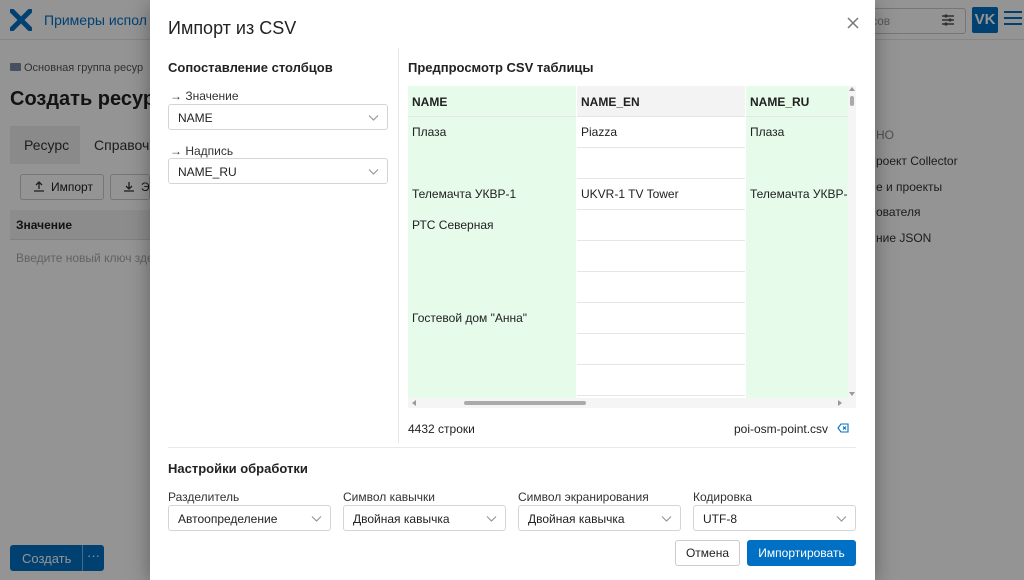  What do you see at coordinates (232, 28) in the screenshot?
I see `dialog-title: Импорт из CSV` at bounding box center [232, 28].